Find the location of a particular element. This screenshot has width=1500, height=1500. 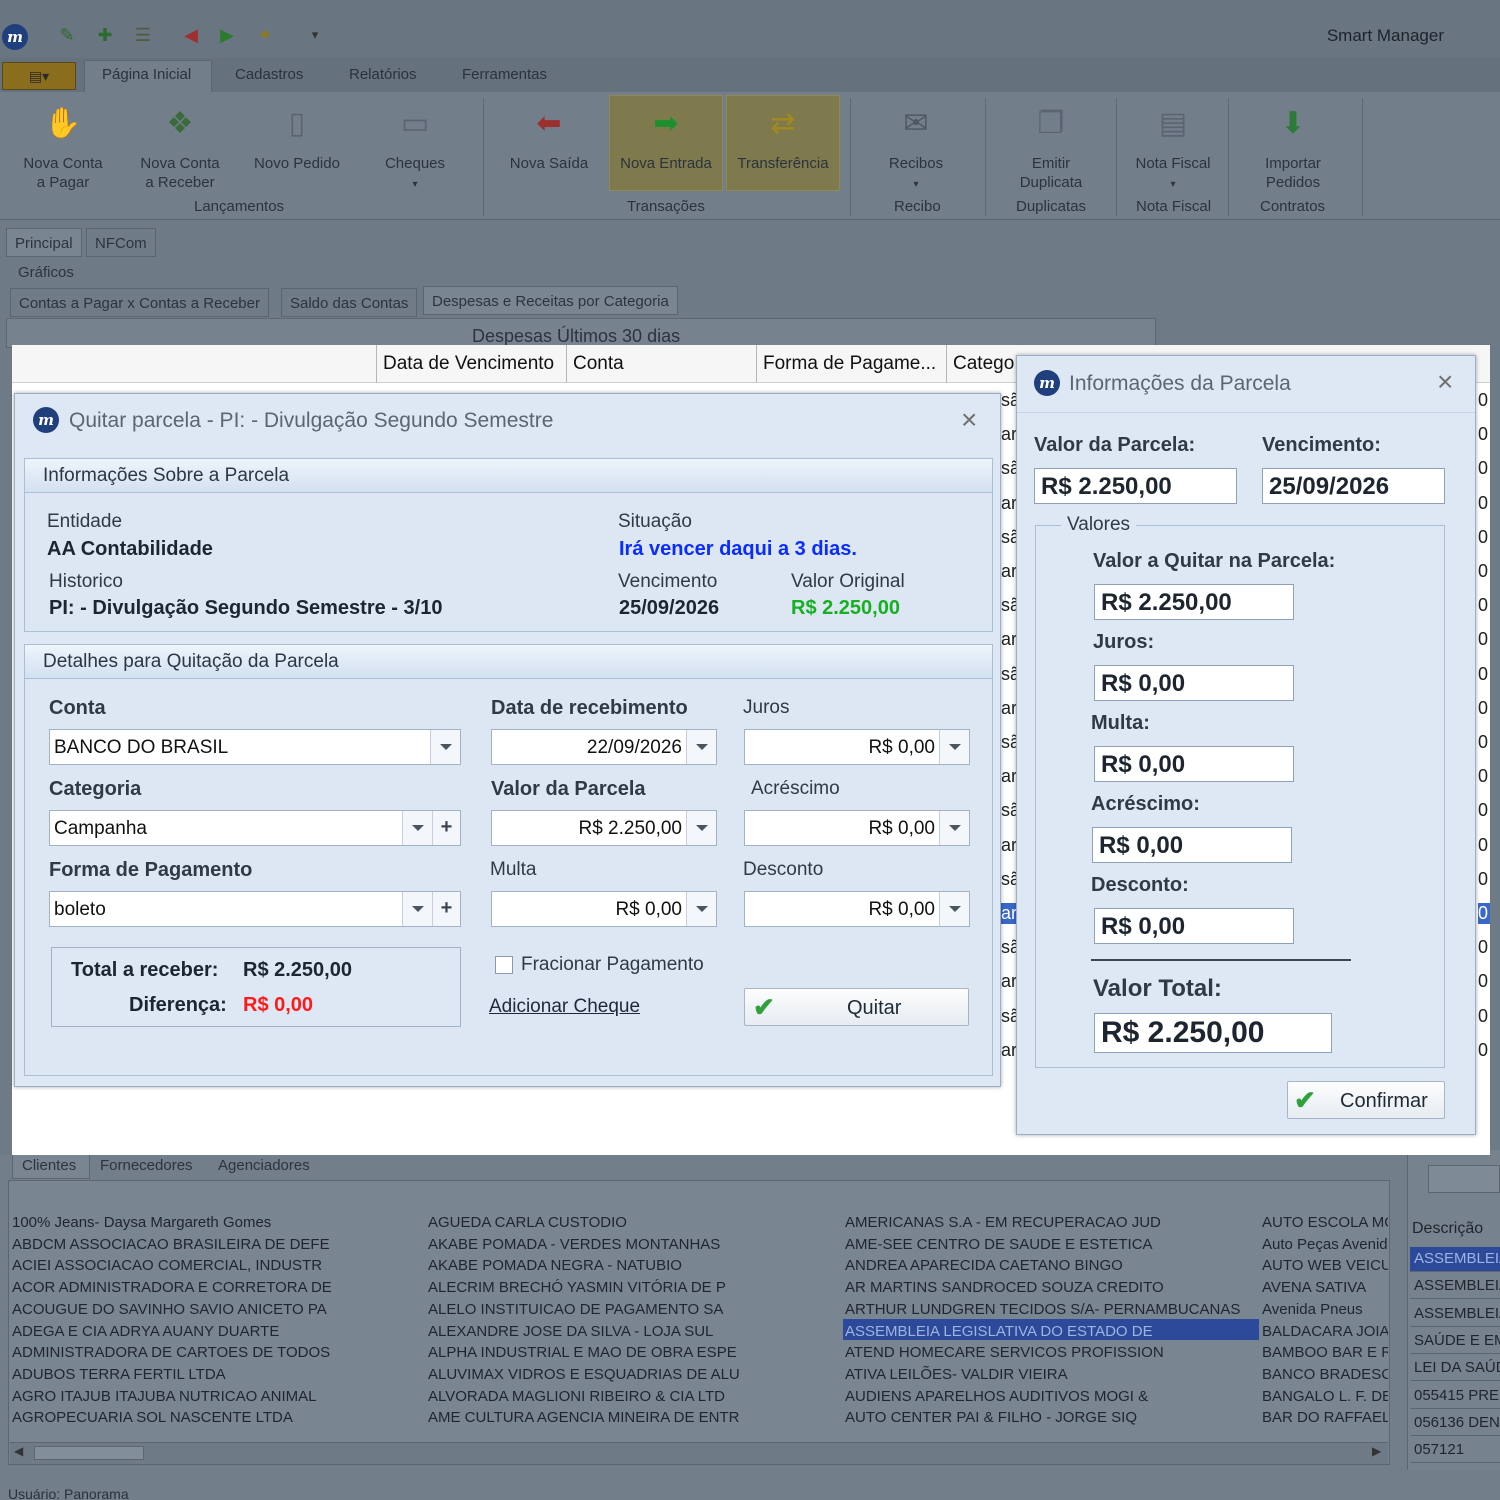

list-item: ALELO INSTITUICAO DE PAGAMENTO SA is located at coordinates (633, 1310).